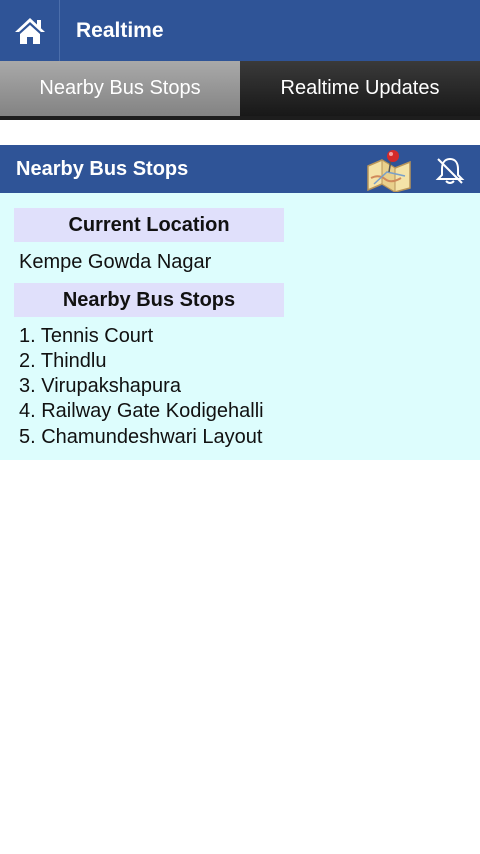 This screenshot has height=854, width=480. I want to click on home-button, so click(30, 30).